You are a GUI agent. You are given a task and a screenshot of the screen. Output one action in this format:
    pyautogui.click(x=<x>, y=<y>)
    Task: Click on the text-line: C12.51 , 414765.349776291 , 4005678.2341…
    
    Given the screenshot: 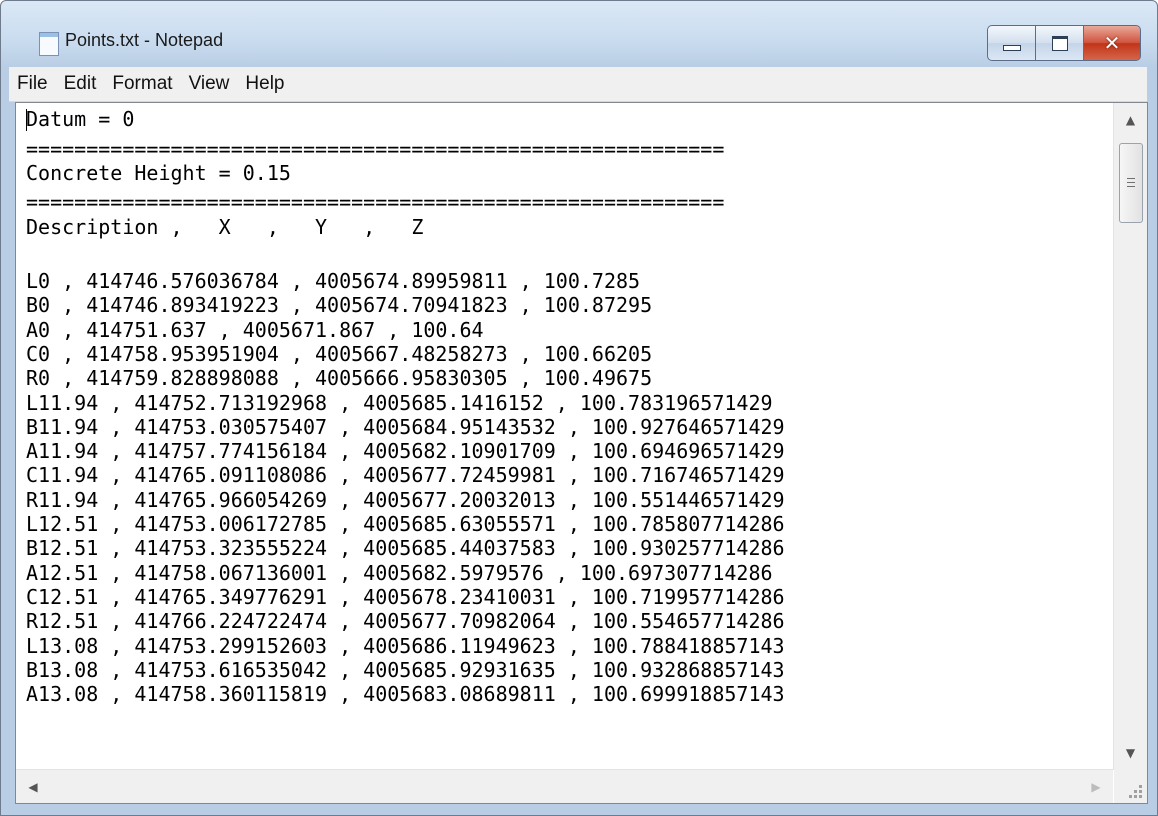 What is the action you would take?
    pyautogui.click(x=405, y=596)
    